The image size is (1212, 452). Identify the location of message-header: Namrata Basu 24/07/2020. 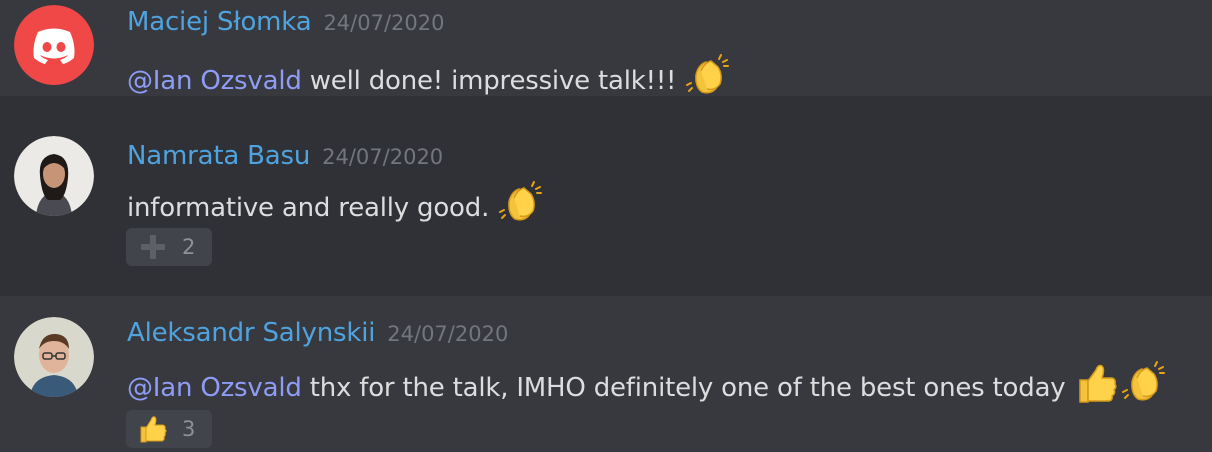
(285, 156).